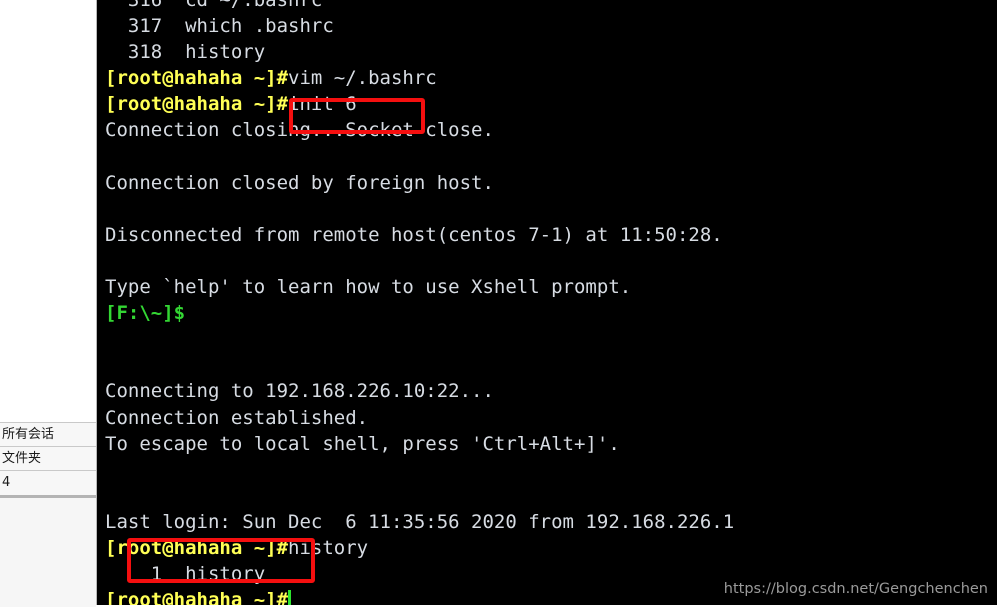  Describe the element at coordinates (145, 313) in the screenshot. I see `terminal-text: [F:\~]$` at that location.